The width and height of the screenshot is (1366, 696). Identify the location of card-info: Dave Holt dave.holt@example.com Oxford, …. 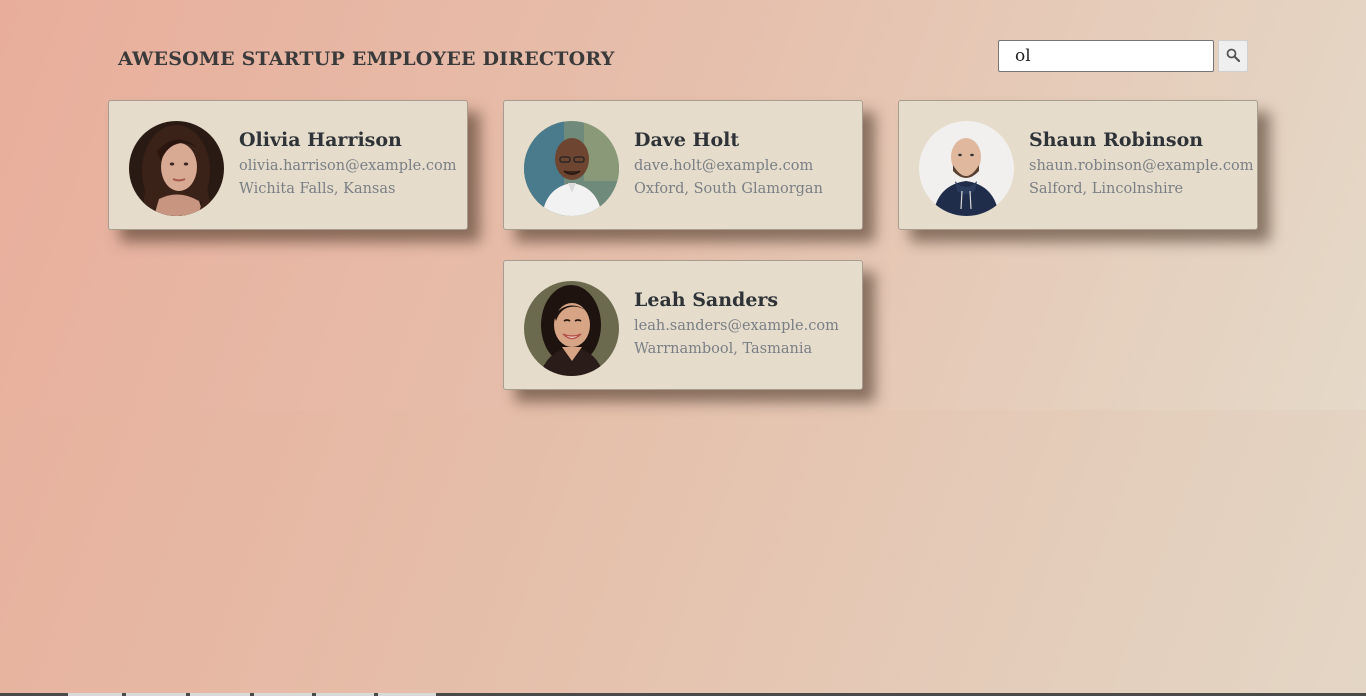
(746, 165).